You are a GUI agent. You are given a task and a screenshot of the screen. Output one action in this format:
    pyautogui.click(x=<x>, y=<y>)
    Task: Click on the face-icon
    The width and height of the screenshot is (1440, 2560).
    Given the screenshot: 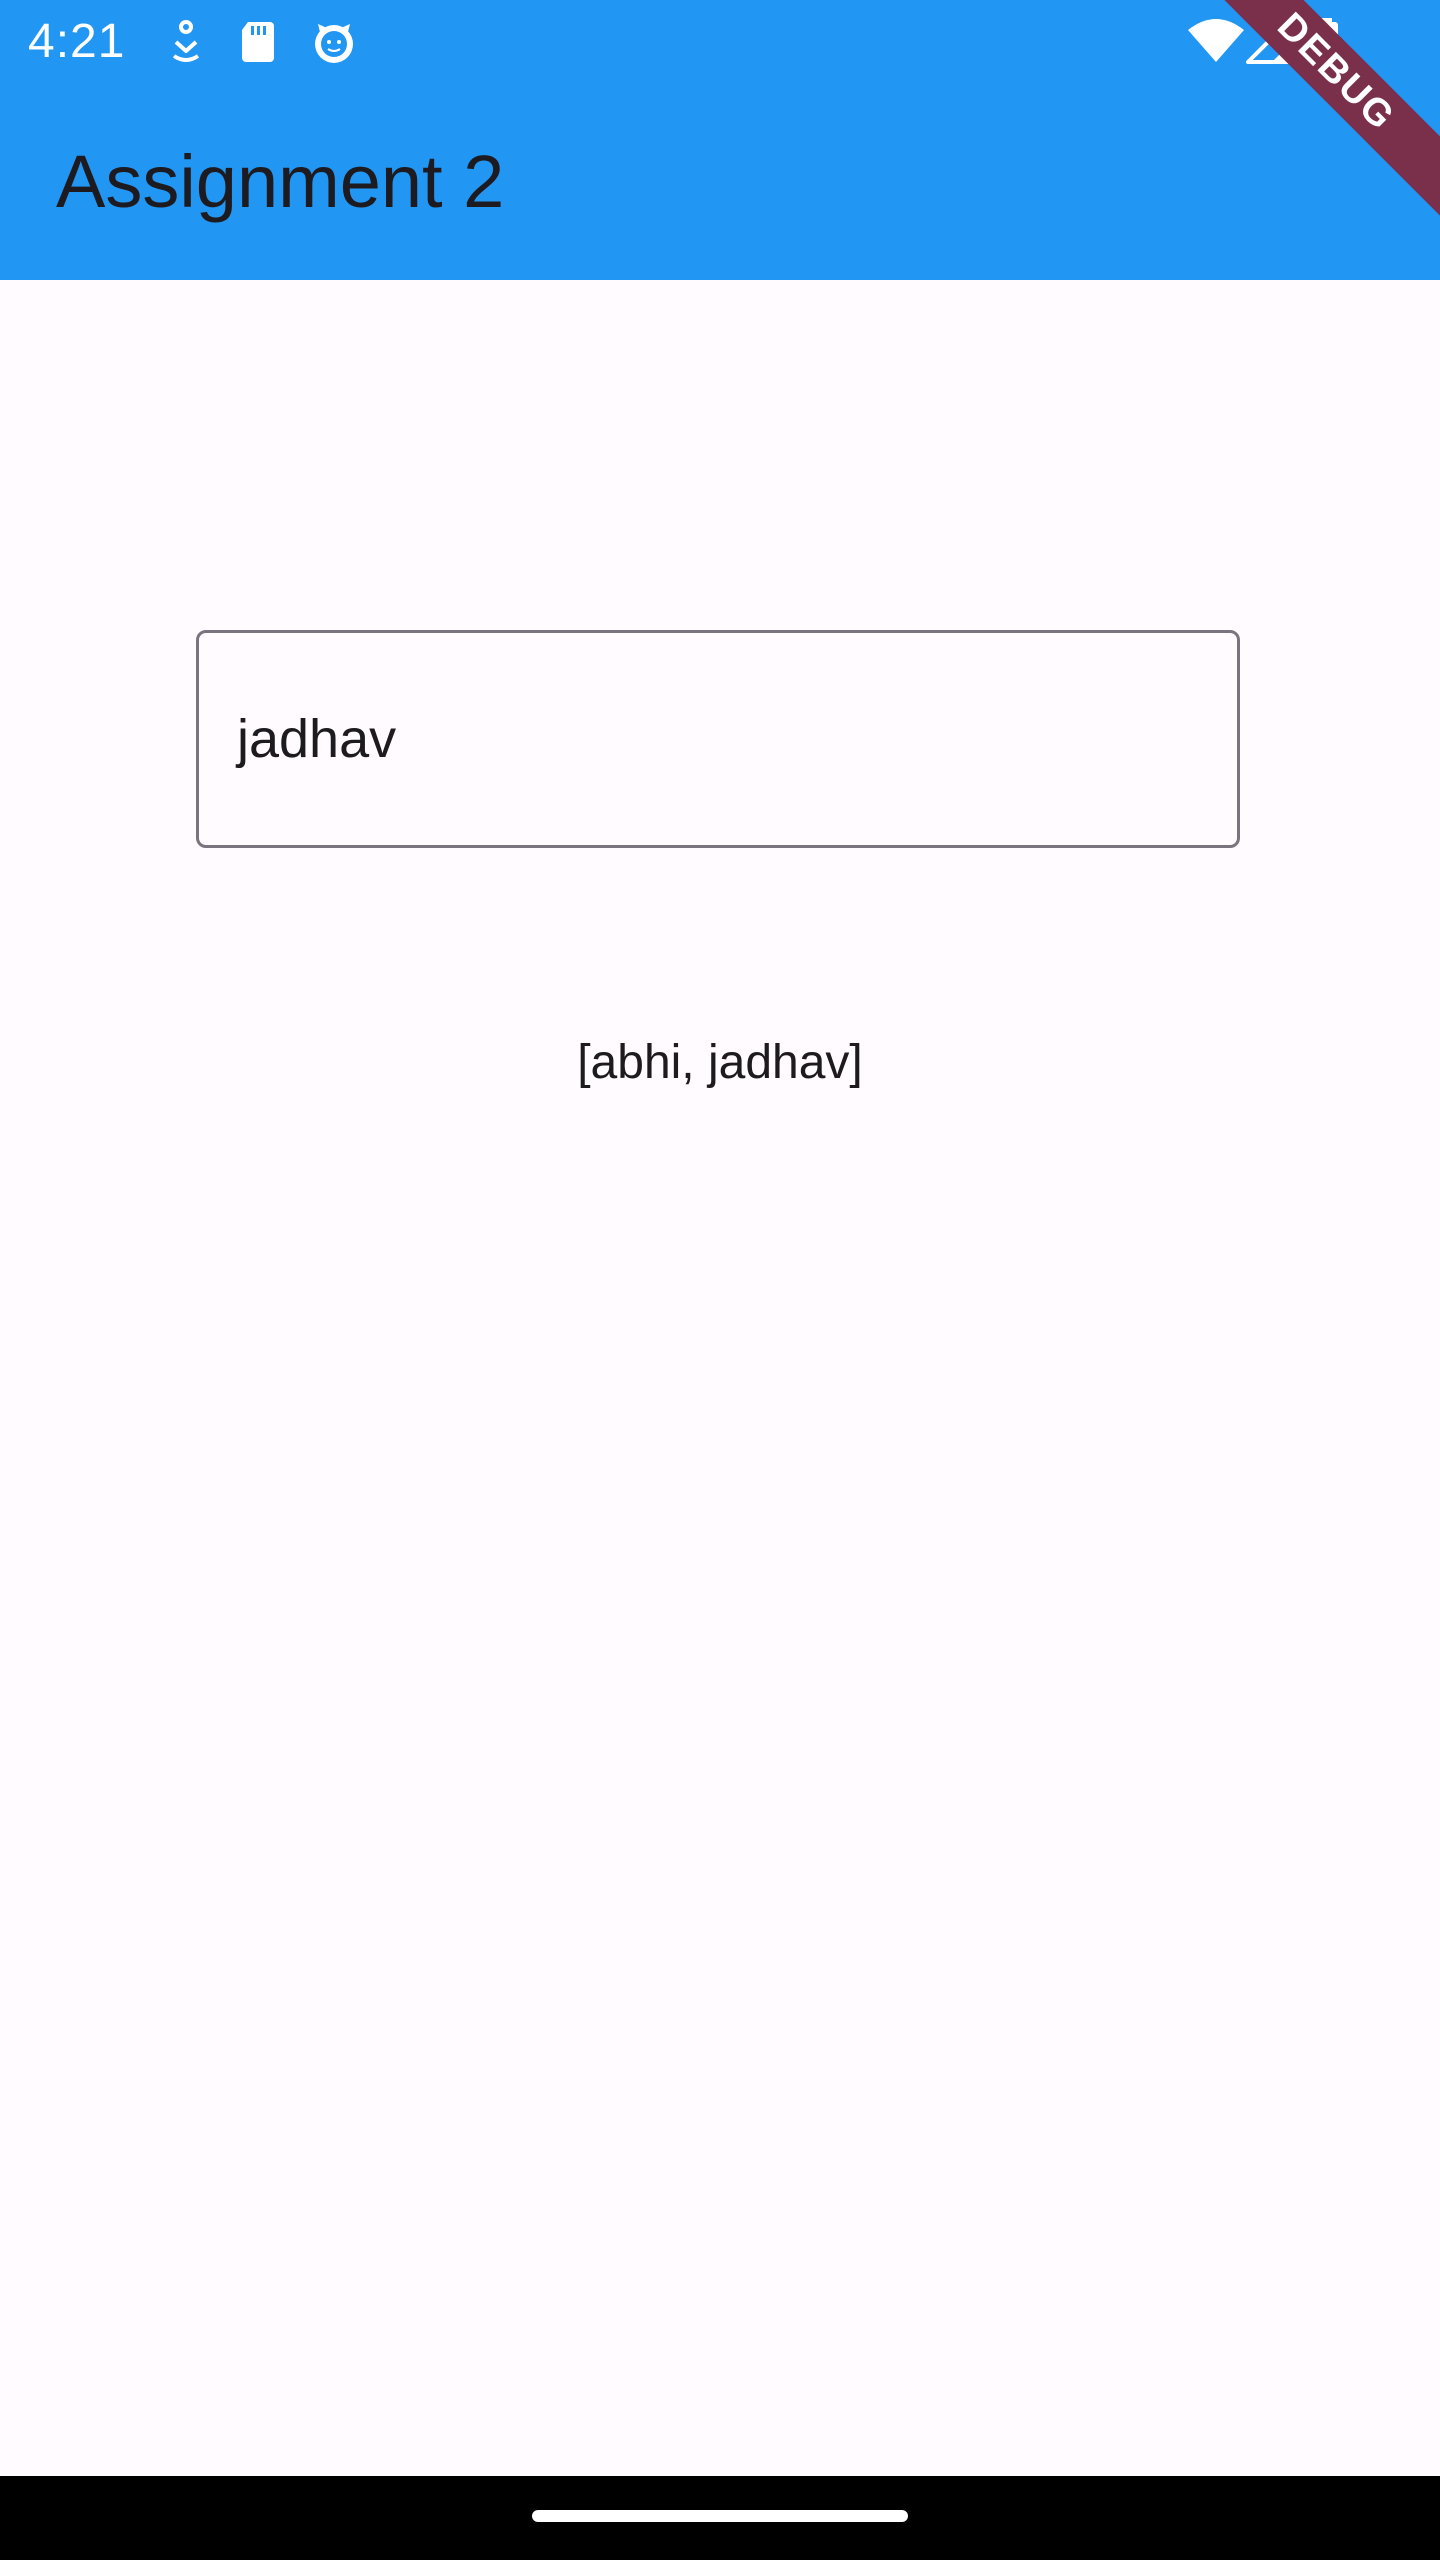 What is the action you would take?
    pyautogui.click(x=334, y=42)
    